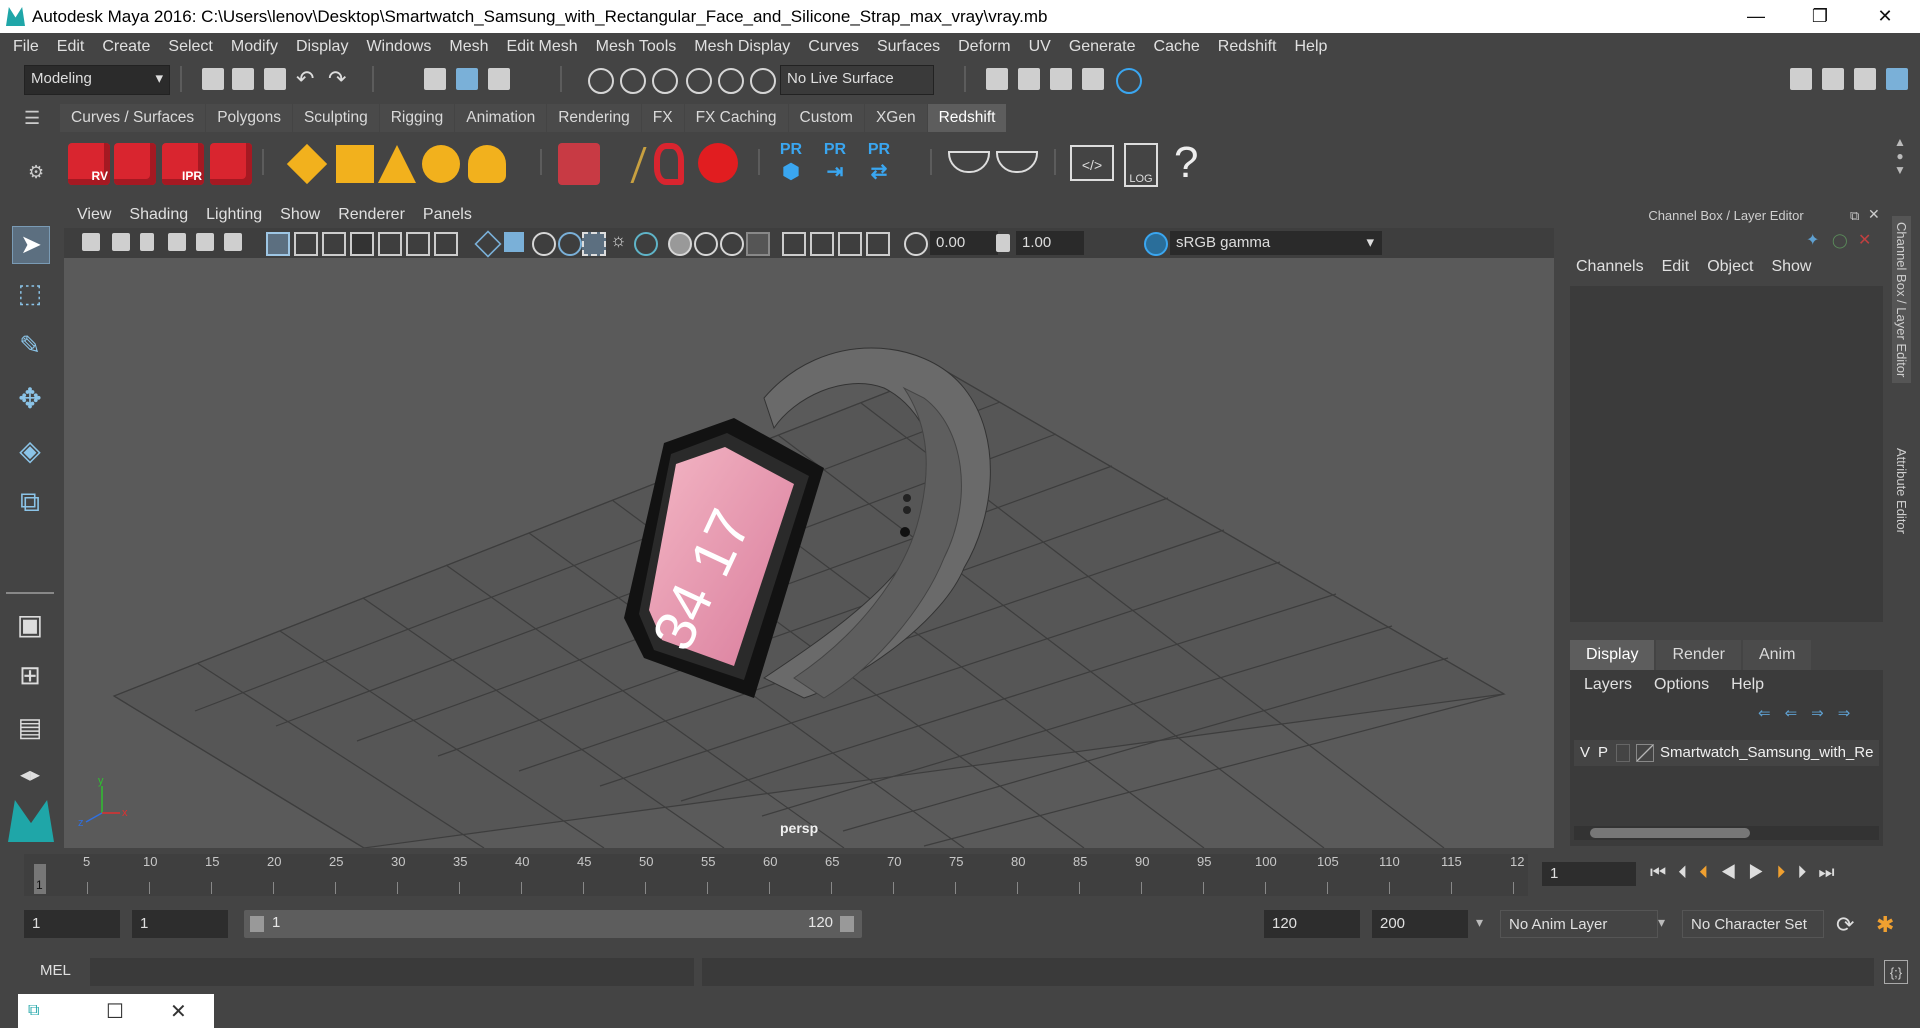 Image resolution: width=1920 pixels, height=1028 pixels. What do you see at coordinates (275, 79) in the screenshot?
I see `save-scene-icon` at bounding box center [275, 79].